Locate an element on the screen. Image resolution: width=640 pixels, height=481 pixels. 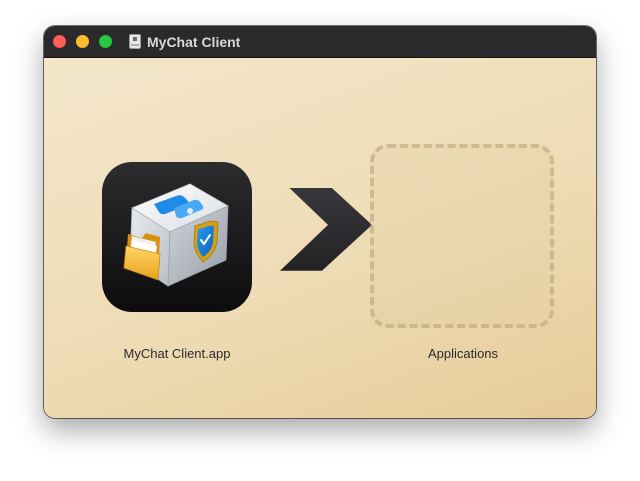
window-title: MyChat Client is located at coordinates (194, 41).